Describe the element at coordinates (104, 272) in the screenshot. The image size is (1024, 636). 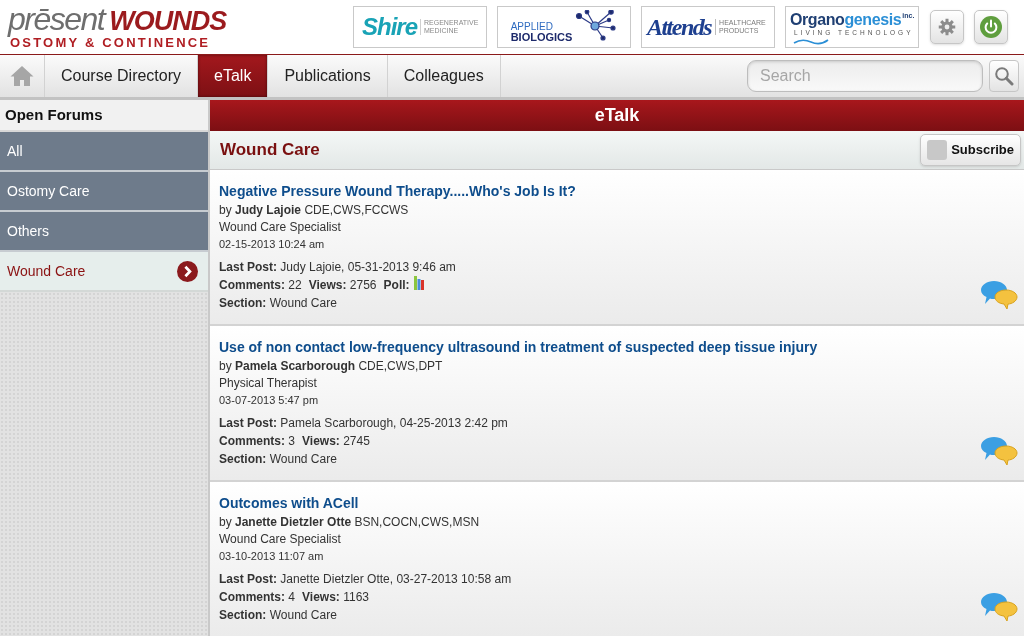
I see `forum-item: Wound Care` at that location.